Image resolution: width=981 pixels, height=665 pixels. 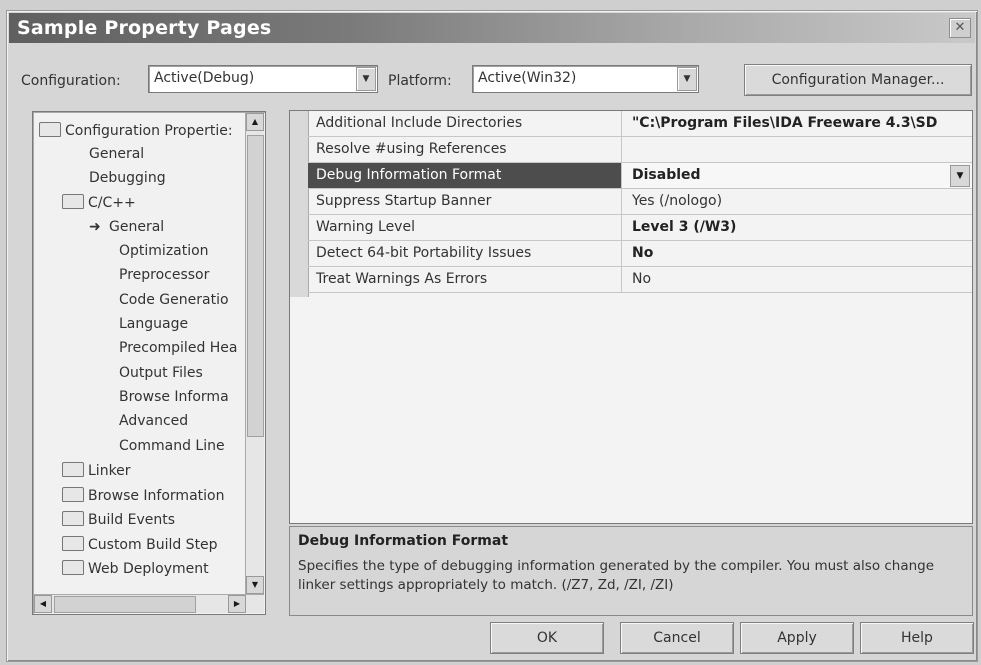 I want to click on grid-gutter, so click(x=299, y=204).